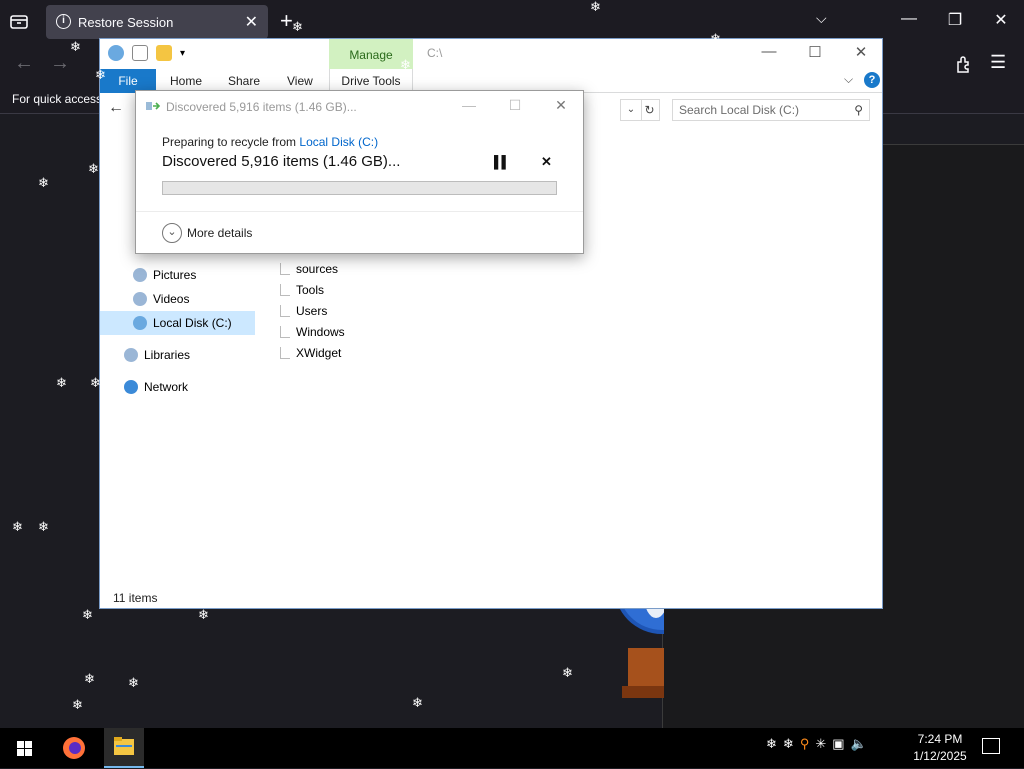  I want to click on explorer-title-bar: ▾ Manage C:\ — ☐ ✕, so click(491, 54).